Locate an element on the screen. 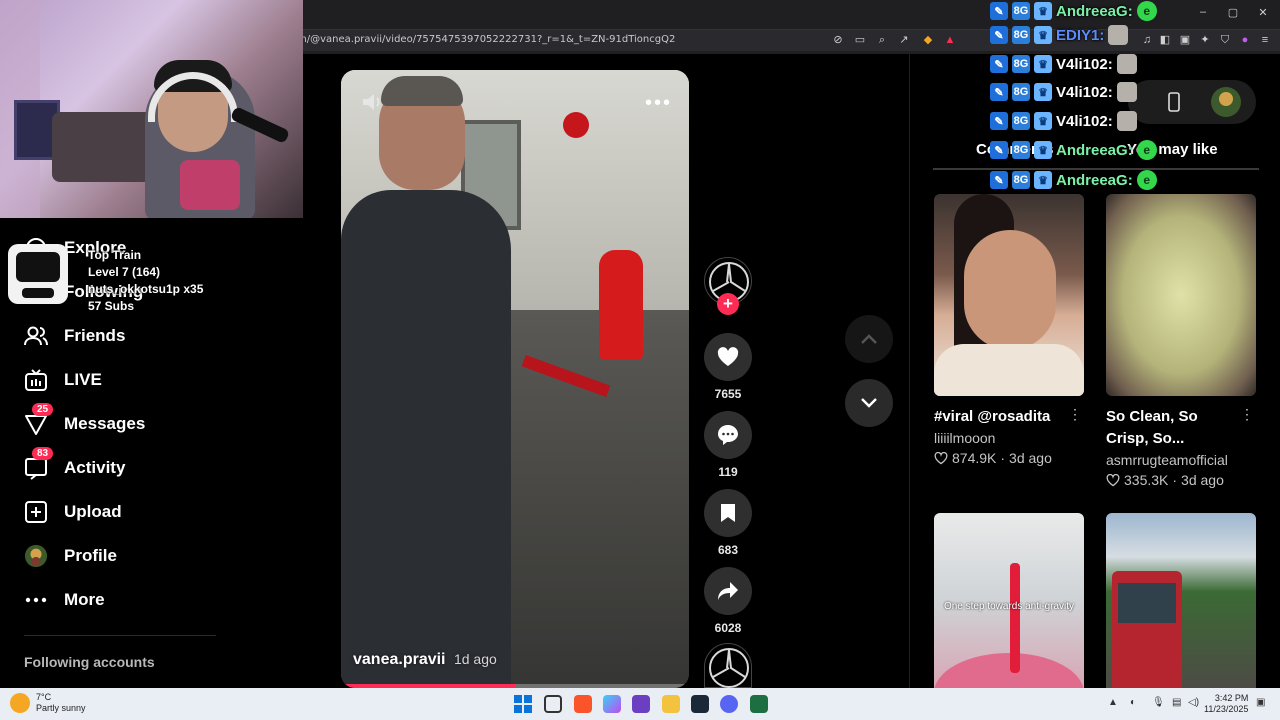 This screenshot has height=720, width=1280. sidebar-item-more: More is located at coordinates (64, 600).